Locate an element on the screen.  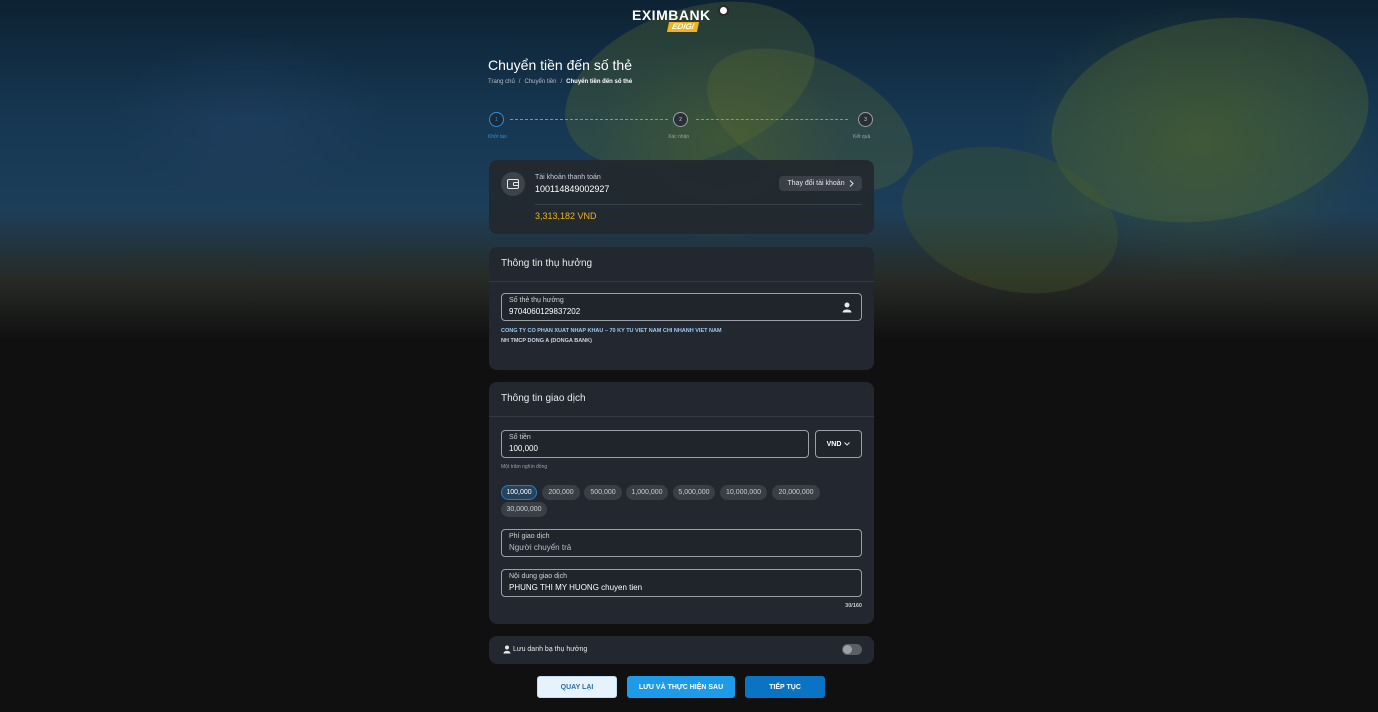
field-value: Người chuyển trả is located at coordinates (540, 547).